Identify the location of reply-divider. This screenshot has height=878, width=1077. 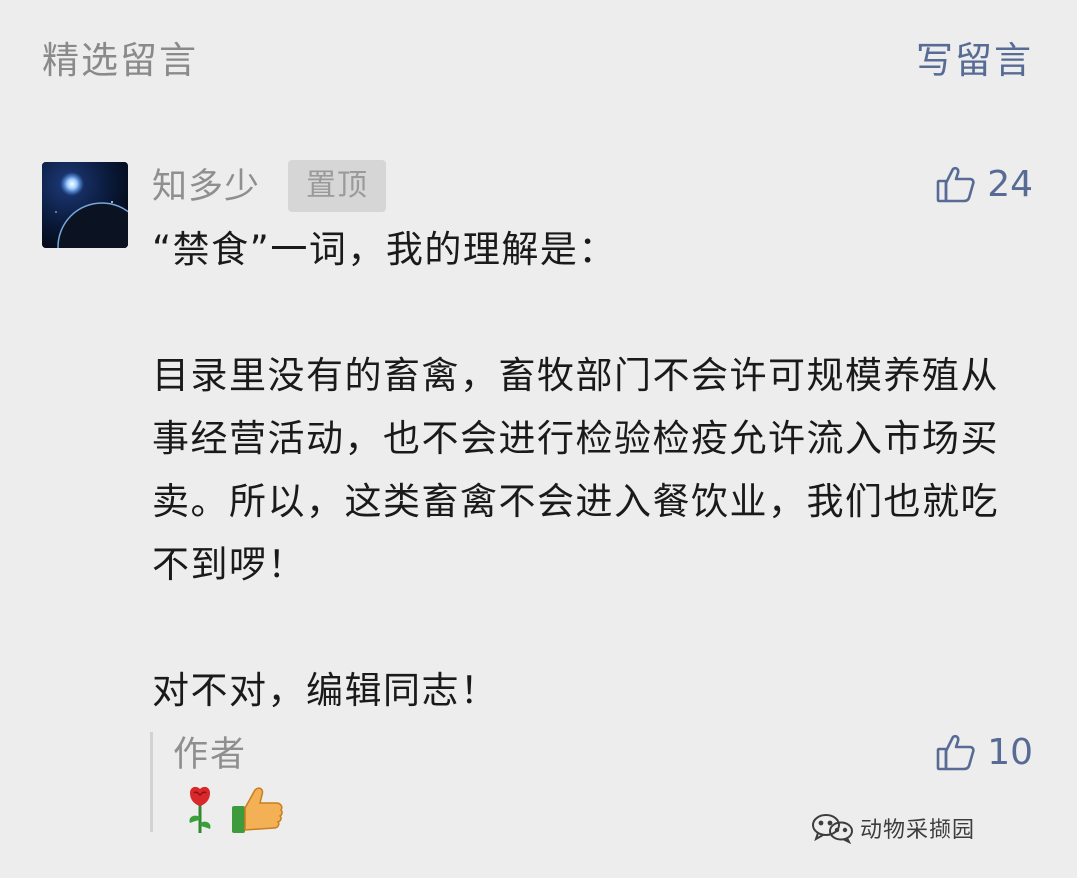
(151, 782).